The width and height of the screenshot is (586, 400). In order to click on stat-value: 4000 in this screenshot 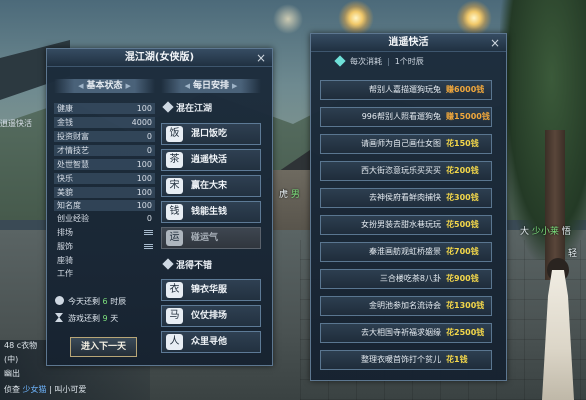, I will do `click(141, 122)`.